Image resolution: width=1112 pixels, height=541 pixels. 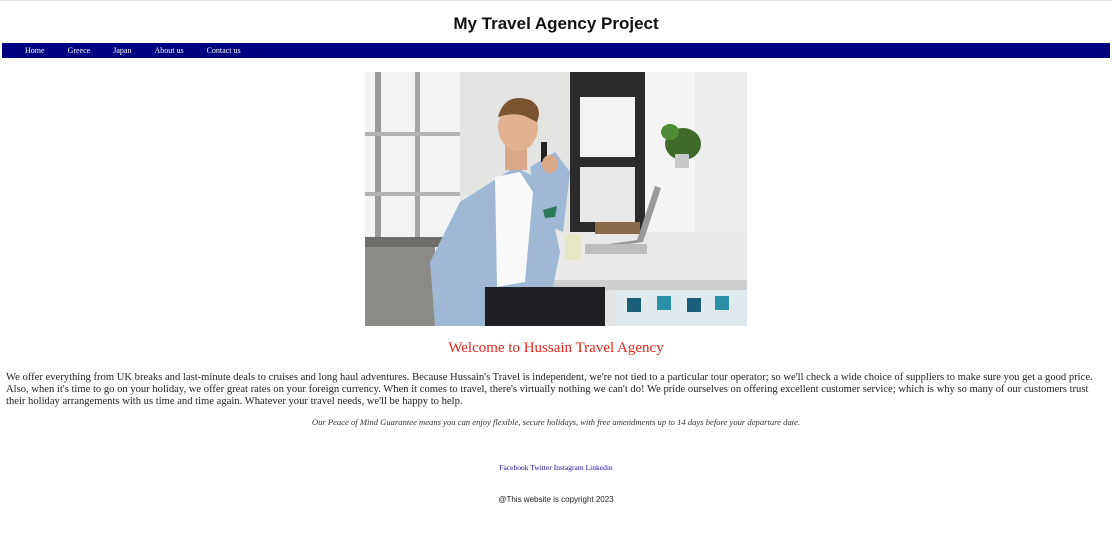 I want to click on linkedin-link: Linkedin, so click(x=599, y=467).